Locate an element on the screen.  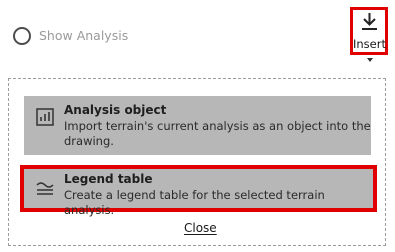
legend-table-icon is located at coordinates (45, 188).